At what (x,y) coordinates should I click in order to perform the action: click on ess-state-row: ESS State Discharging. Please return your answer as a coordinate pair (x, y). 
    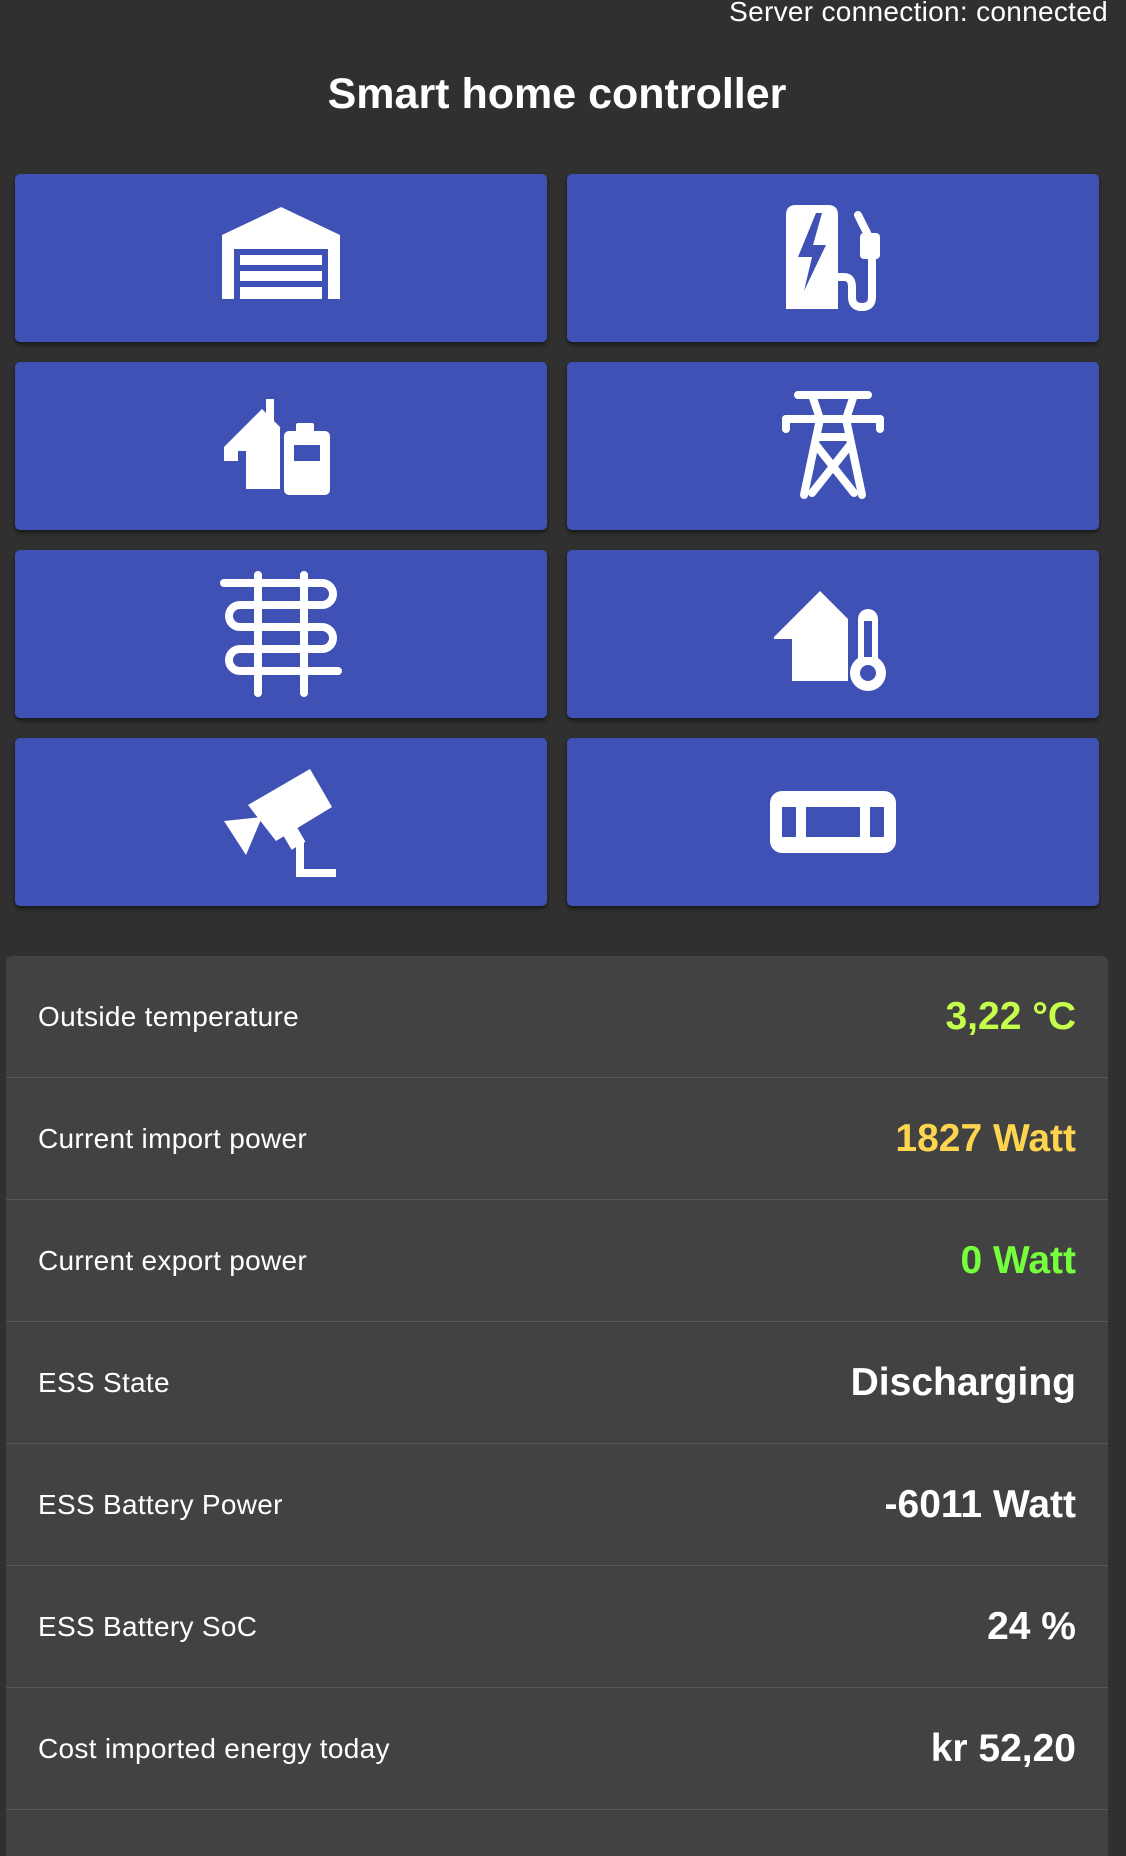
    Looking at the image, I should click on (557, 1383).